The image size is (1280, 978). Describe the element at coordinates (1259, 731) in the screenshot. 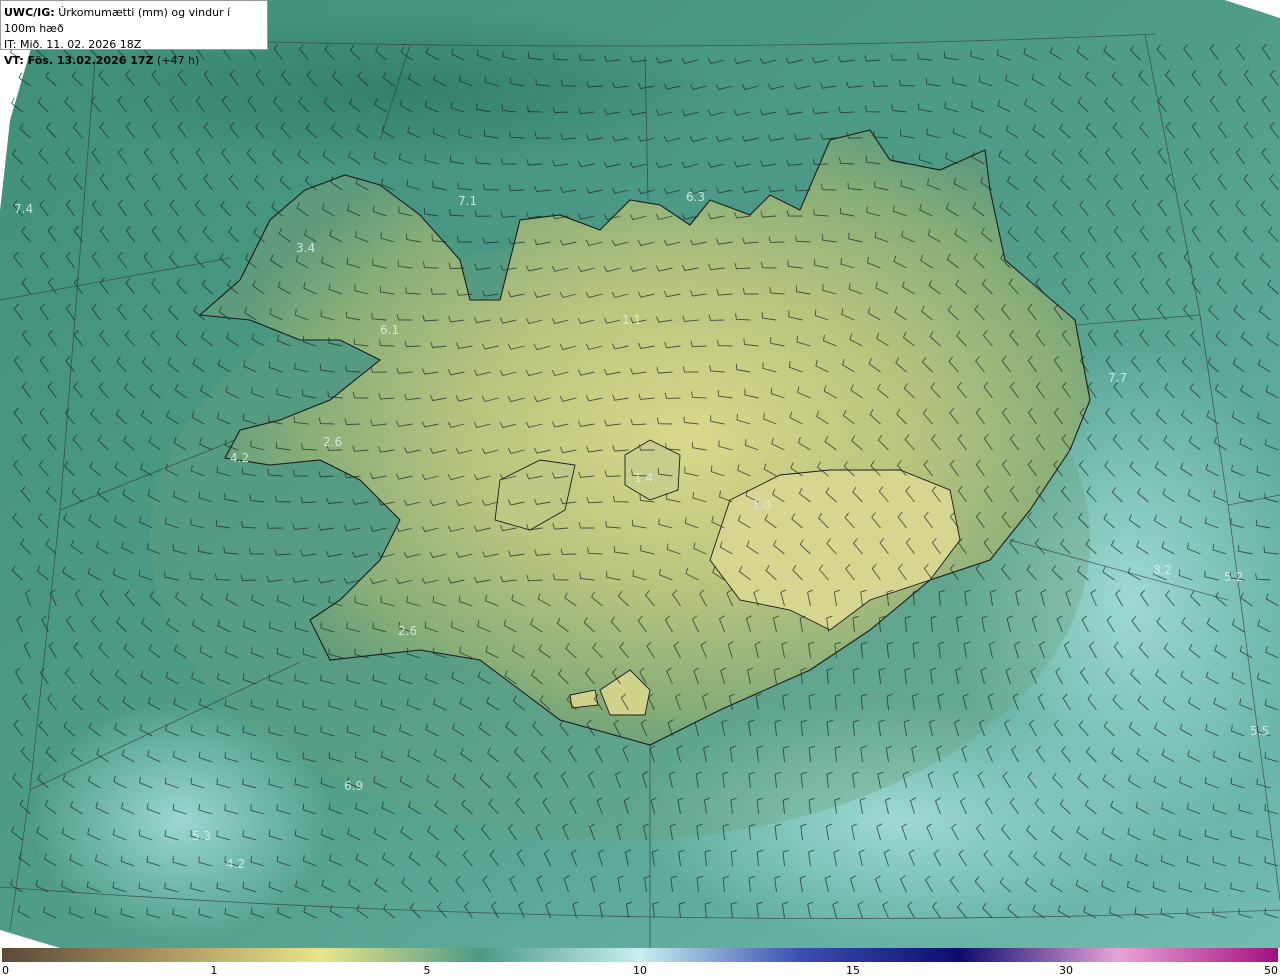

I see `map-value-label: 5.5` at that location.